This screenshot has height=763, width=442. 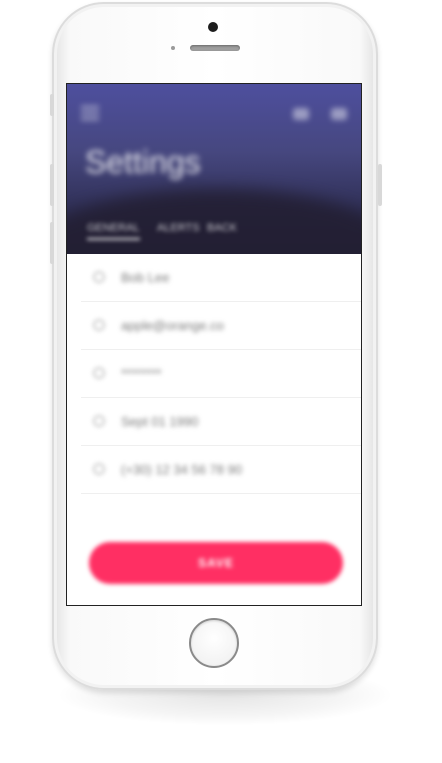 I want to click on settings-tabs: GENERAL ALERTS BACK, so click(x=214, y=233).